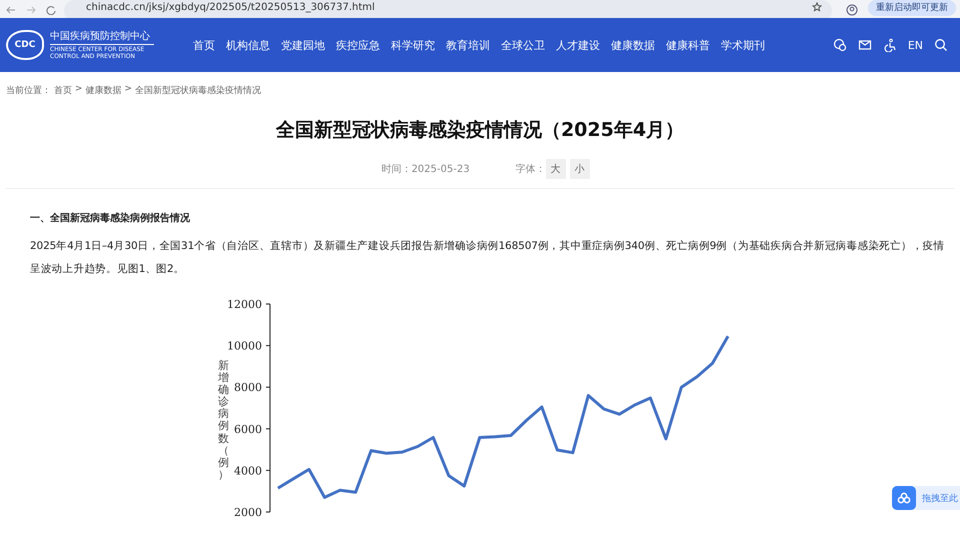  I want to click on update-button: 重新启动即可更新, so click(912, 8).